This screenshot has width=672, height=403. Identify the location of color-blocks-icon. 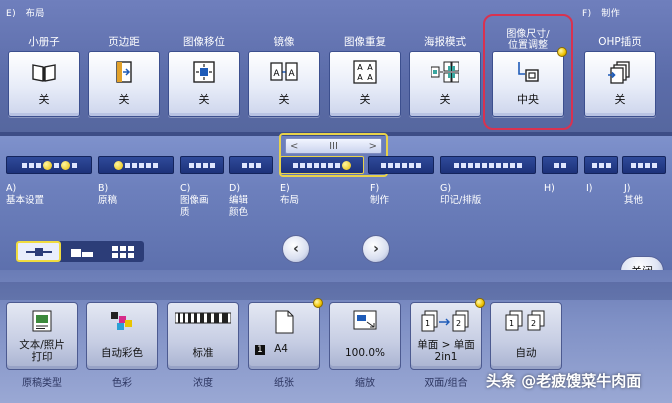
(121, 321).